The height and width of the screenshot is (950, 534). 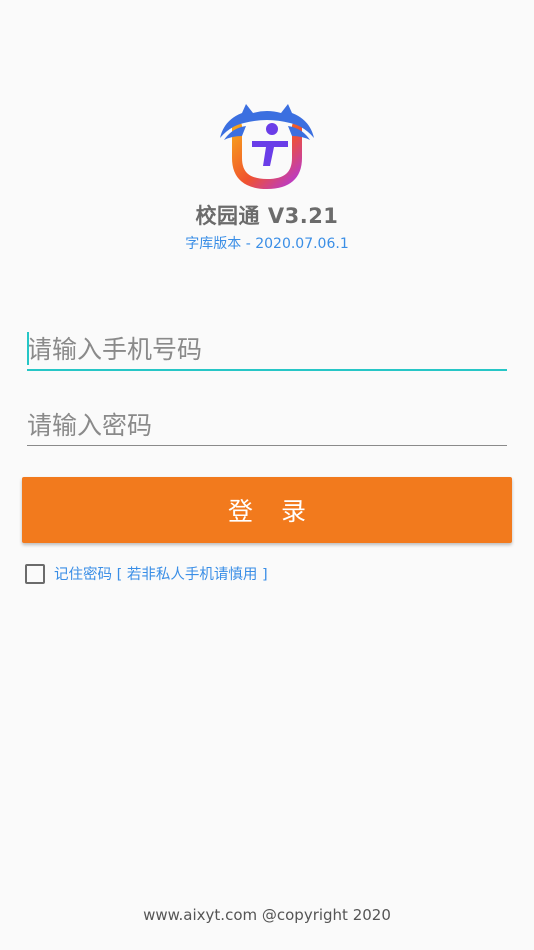 I want to click on phone-underline, so click(x=267, y=370).